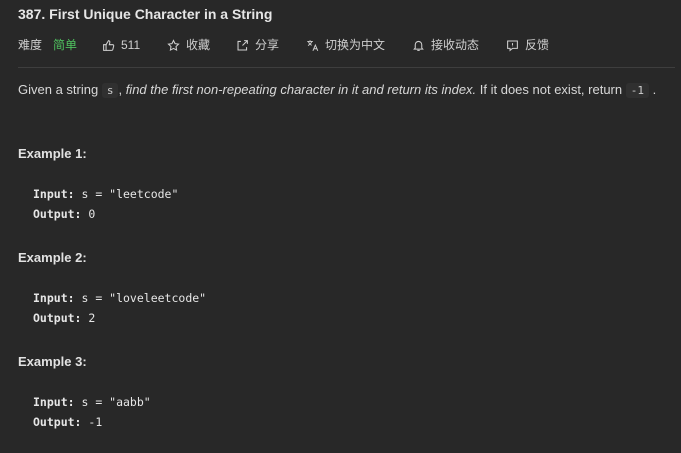  What do you see at coordinates (512, 46) in the screenshot?
I see `feedback-icon` at bounding box center [512, 46].